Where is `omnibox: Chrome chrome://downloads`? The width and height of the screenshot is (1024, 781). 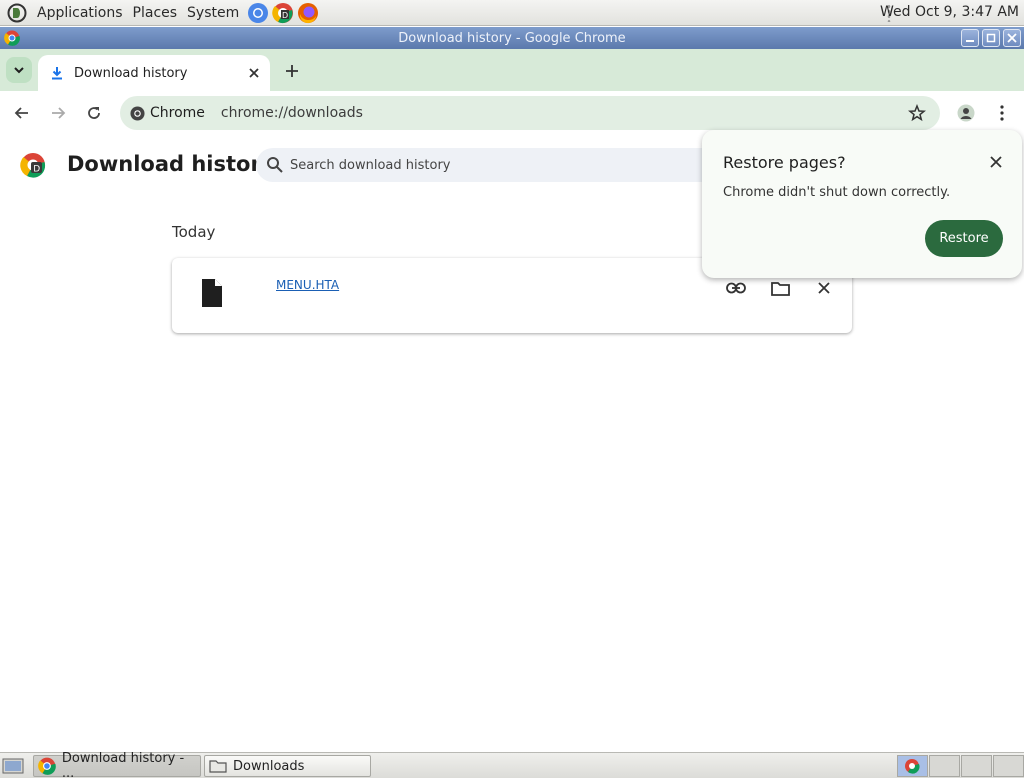
omnibox: Chrome chrome://downloads is located at coordinates (530, 113).